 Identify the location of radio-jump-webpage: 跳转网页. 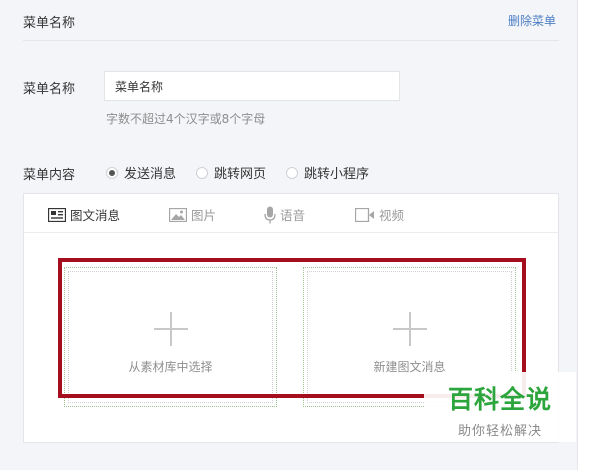
(231, 172).